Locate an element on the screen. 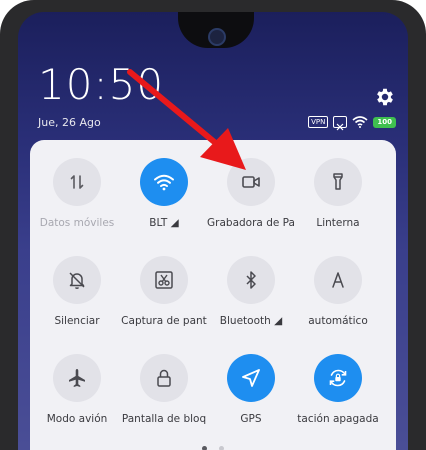 The width and height of the screenshot is (426, 450). quick-toggle-bluetooth: Bluetooth ◢ is located at coordinates (251, 291).